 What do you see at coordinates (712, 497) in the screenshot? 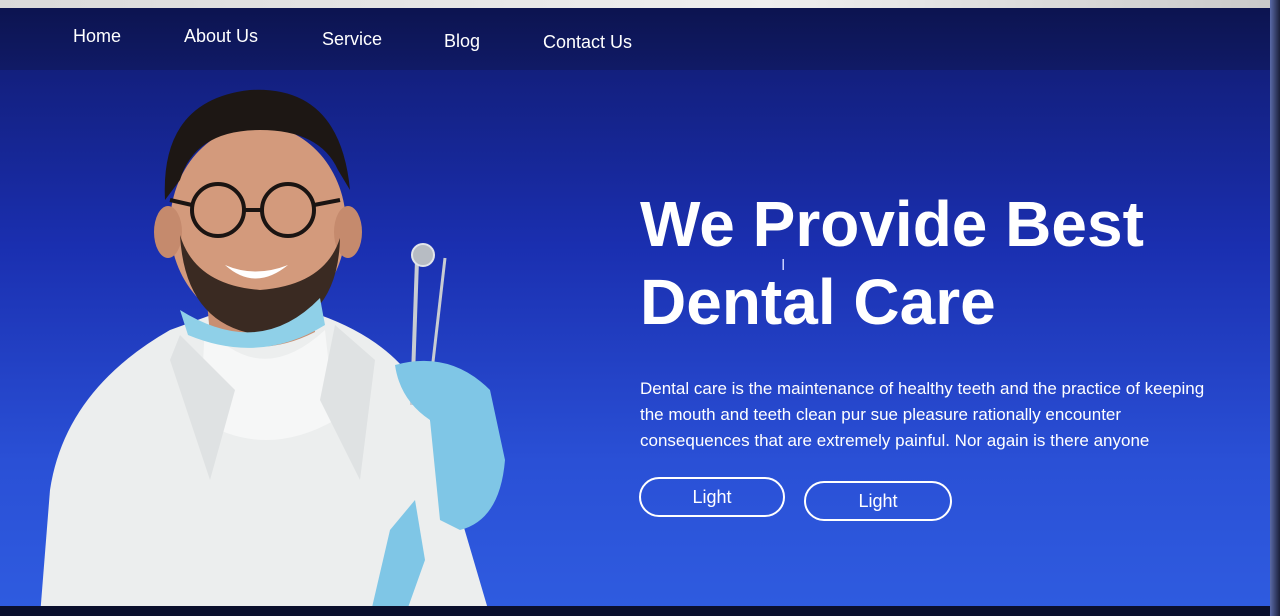
I see `light-button-1: Light` at bounding box center [712, 497].